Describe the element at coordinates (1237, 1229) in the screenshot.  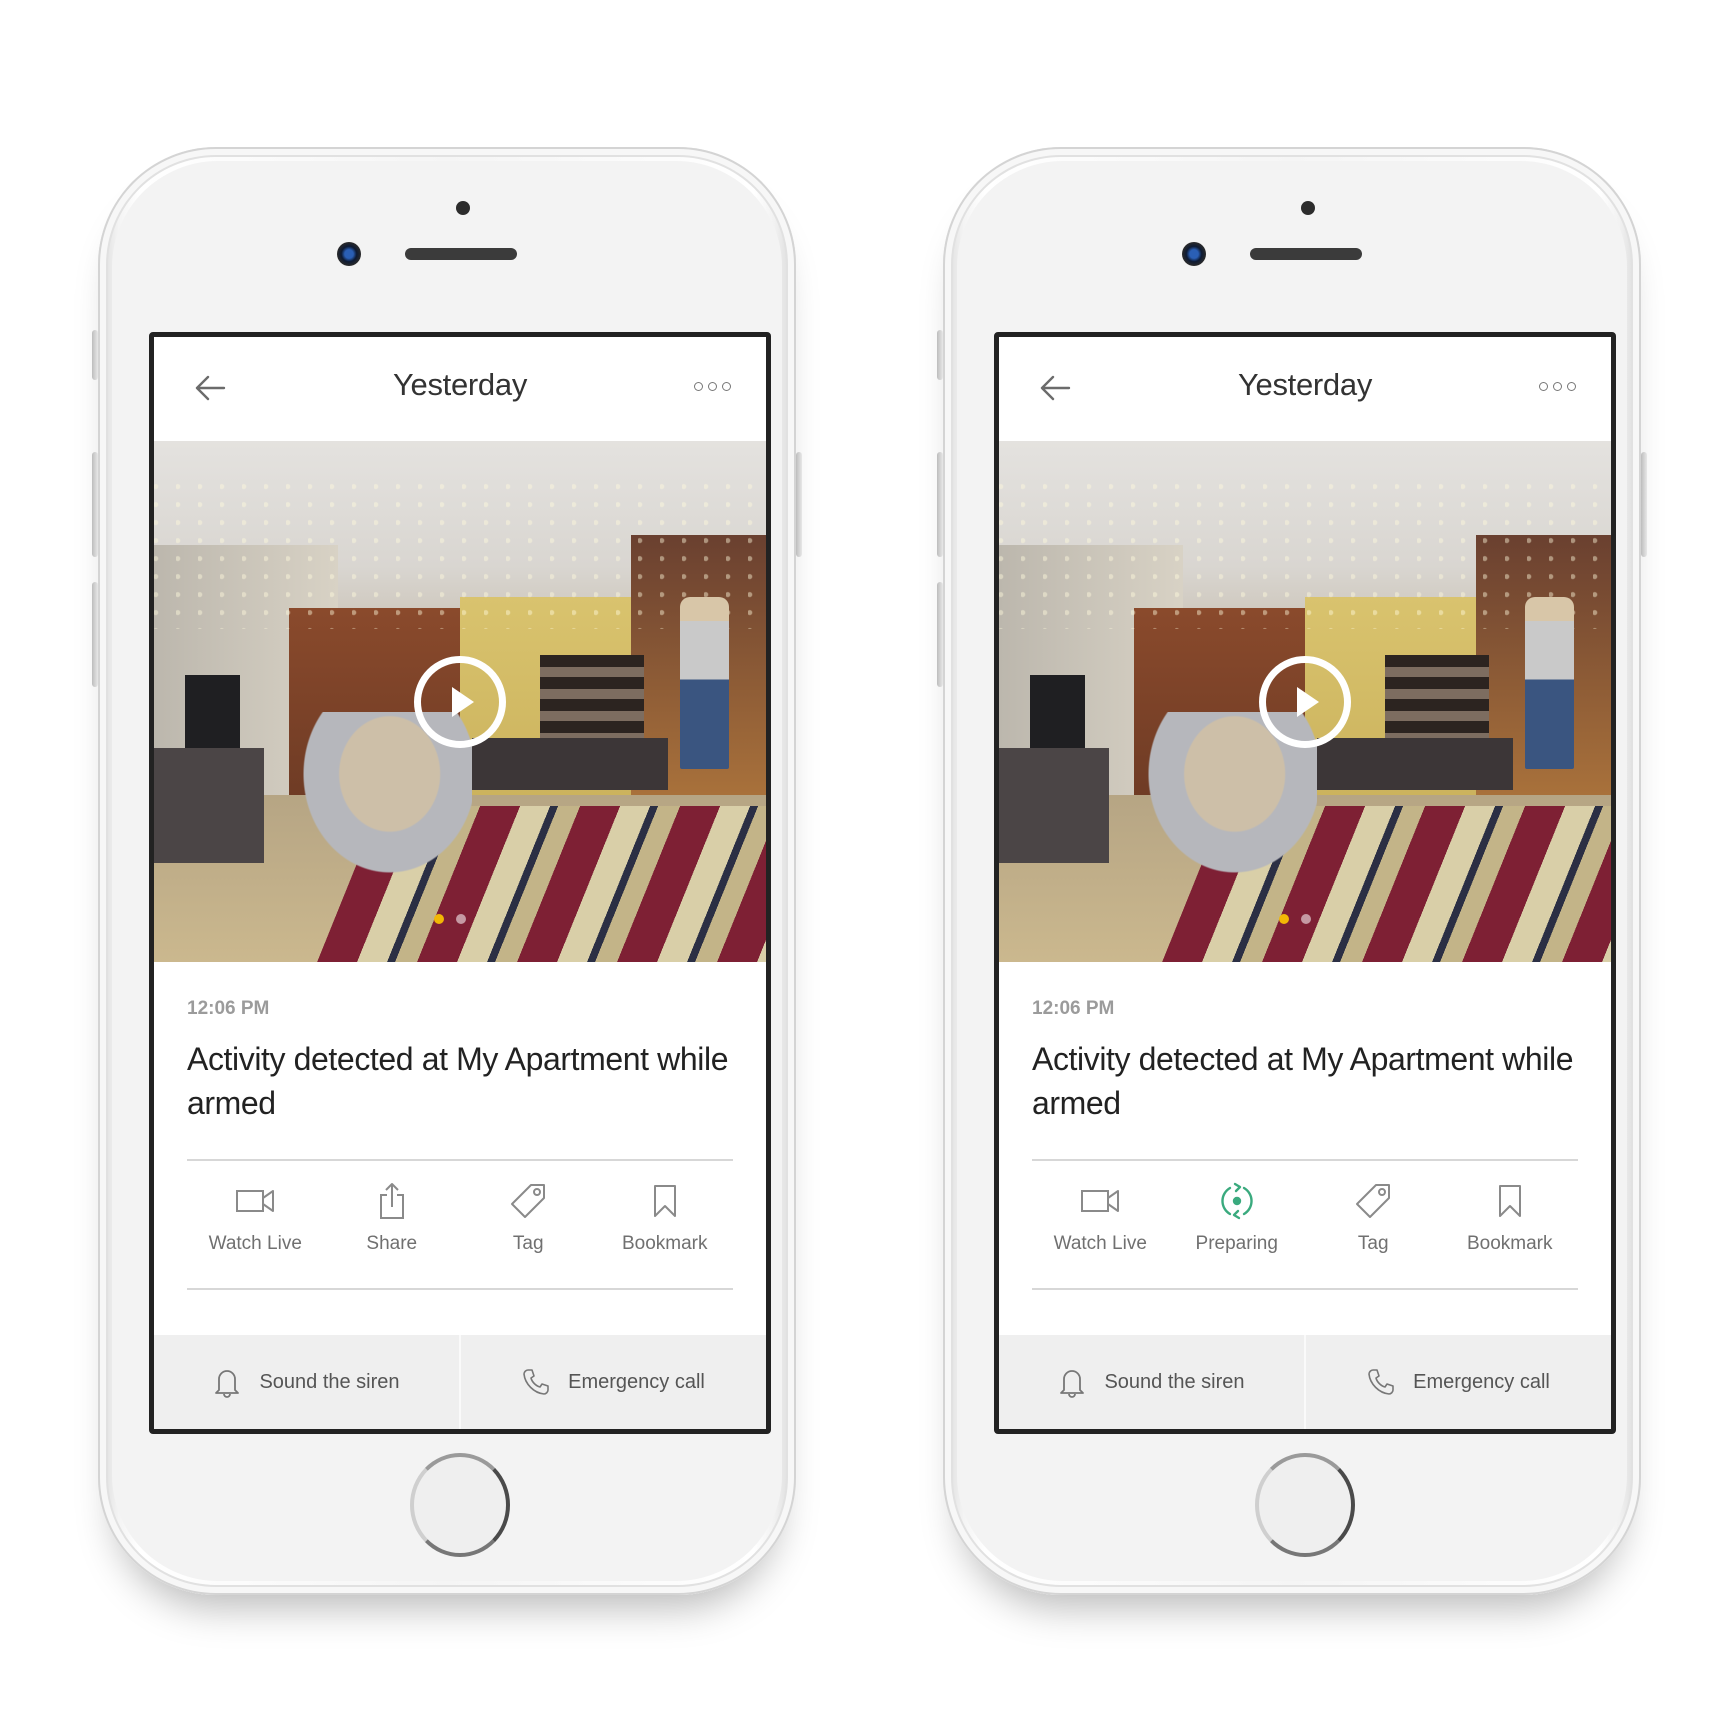
I see `preparing-share-button: Preparing` at that location.